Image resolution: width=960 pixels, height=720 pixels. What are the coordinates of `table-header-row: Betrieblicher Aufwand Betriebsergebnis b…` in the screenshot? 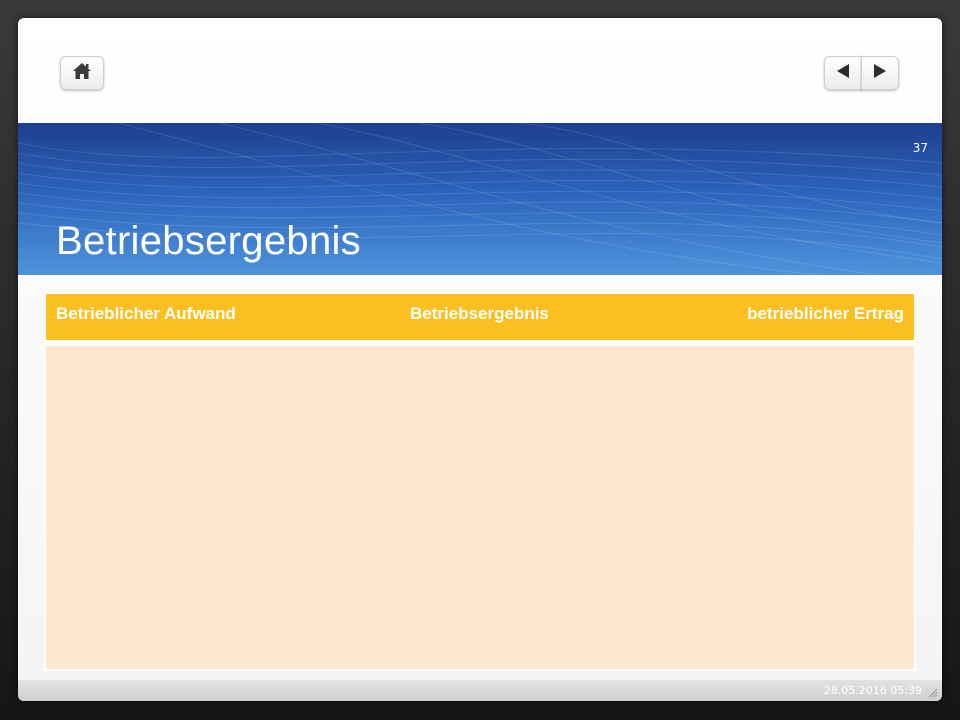 It's located at (480, 317).